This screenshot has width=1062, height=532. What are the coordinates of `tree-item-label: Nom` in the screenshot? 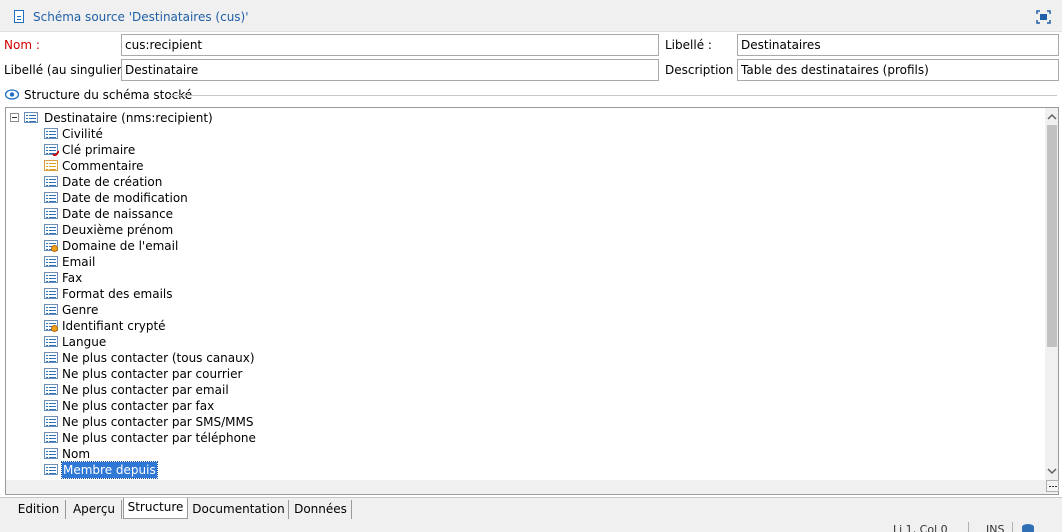 It's located at (76, 454).